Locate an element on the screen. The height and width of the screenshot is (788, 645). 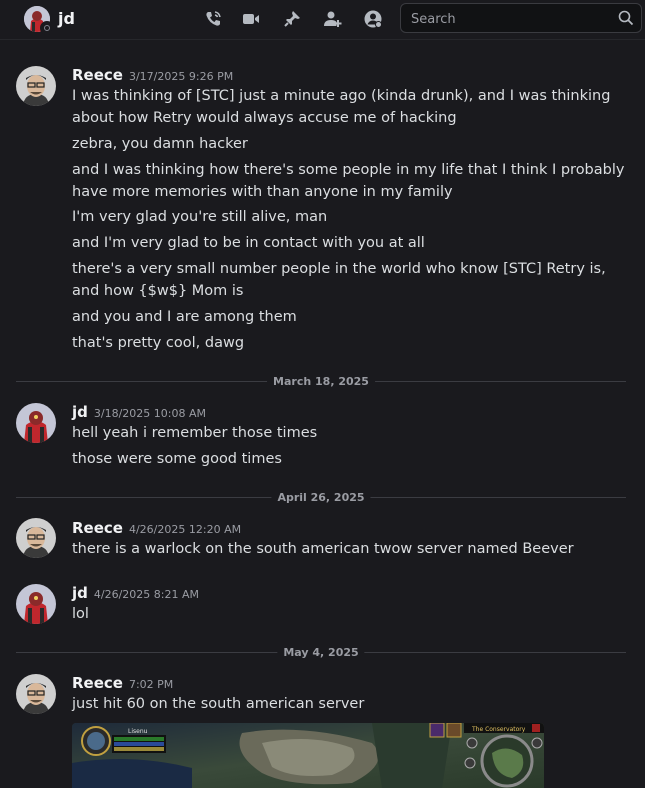
pin-icon is located at coordinates (292, 19).